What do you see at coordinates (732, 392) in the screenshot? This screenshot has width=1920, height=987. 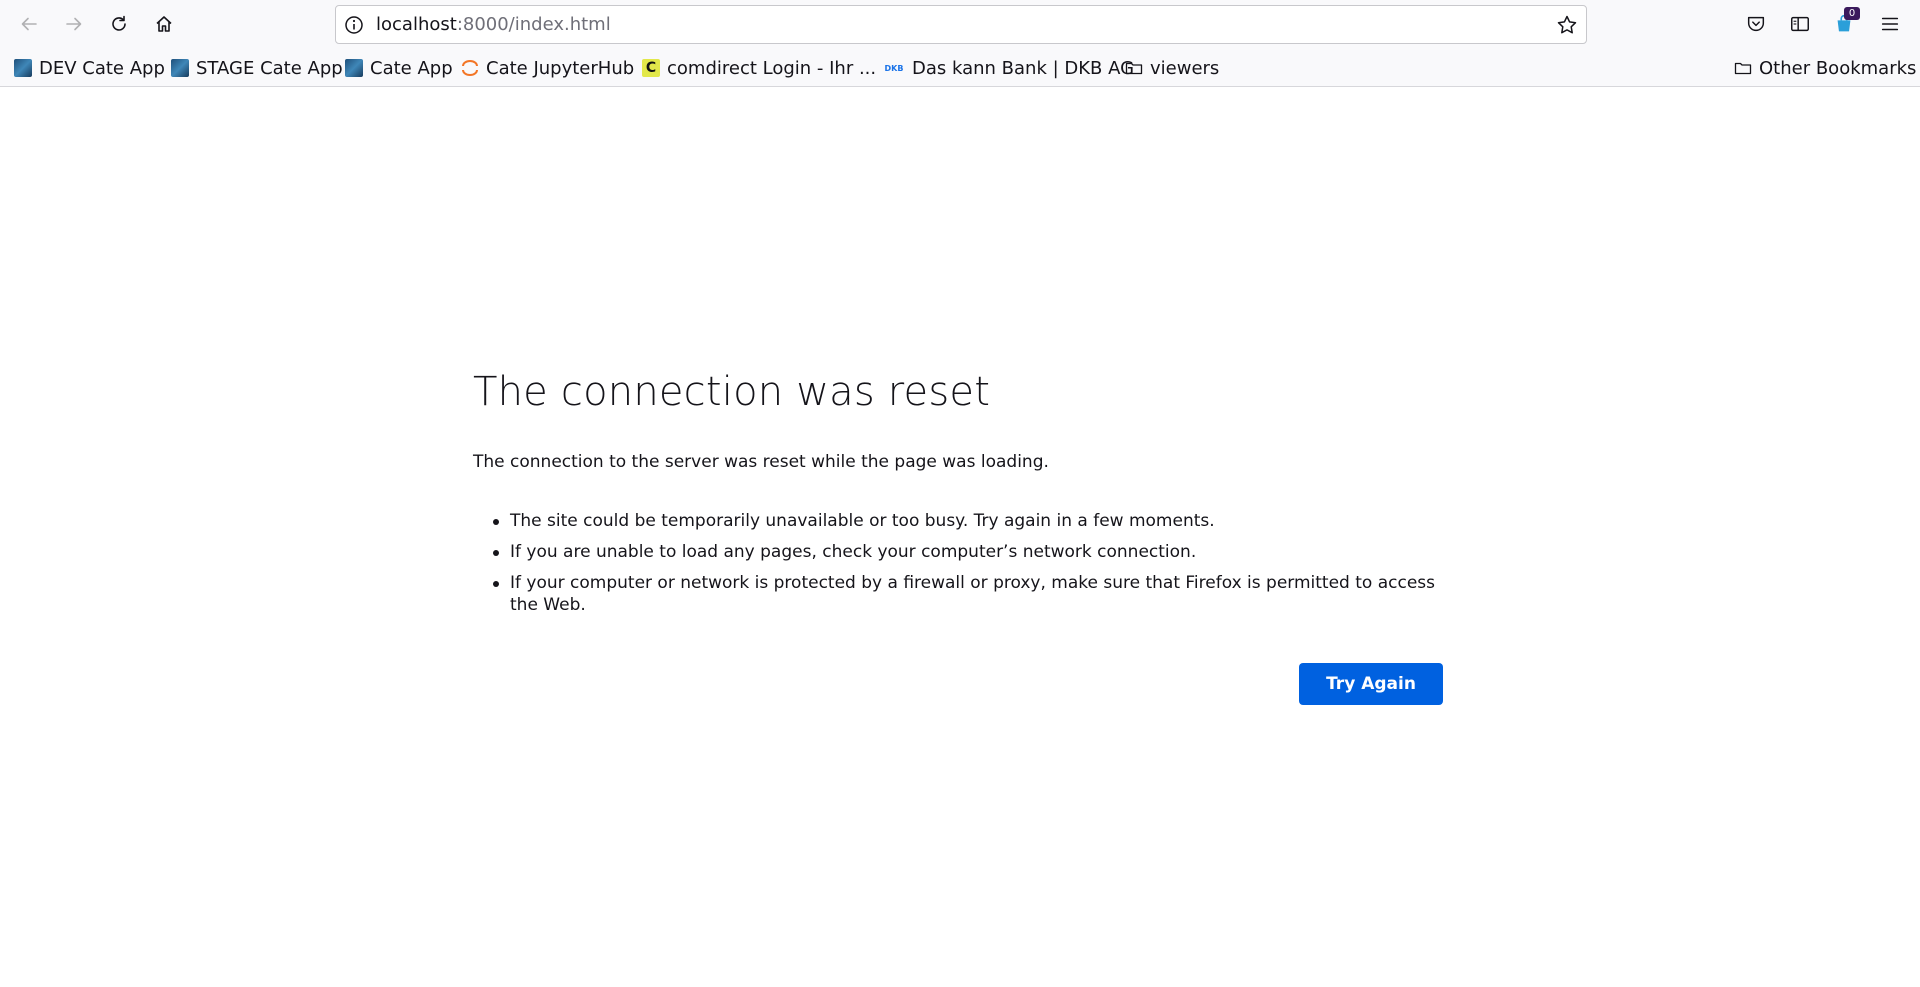 I see `error-title: The connection was reset` at bounding box center [732, 392].